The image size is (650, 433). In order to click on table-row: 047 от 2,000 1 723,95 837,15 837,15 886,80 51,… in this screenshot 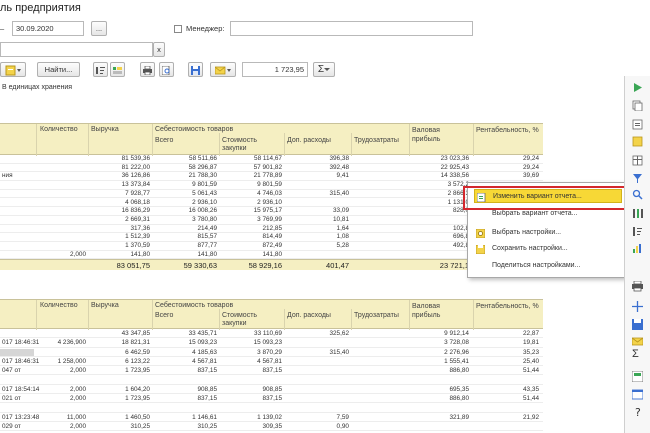, I will do `click(271, 371)`.